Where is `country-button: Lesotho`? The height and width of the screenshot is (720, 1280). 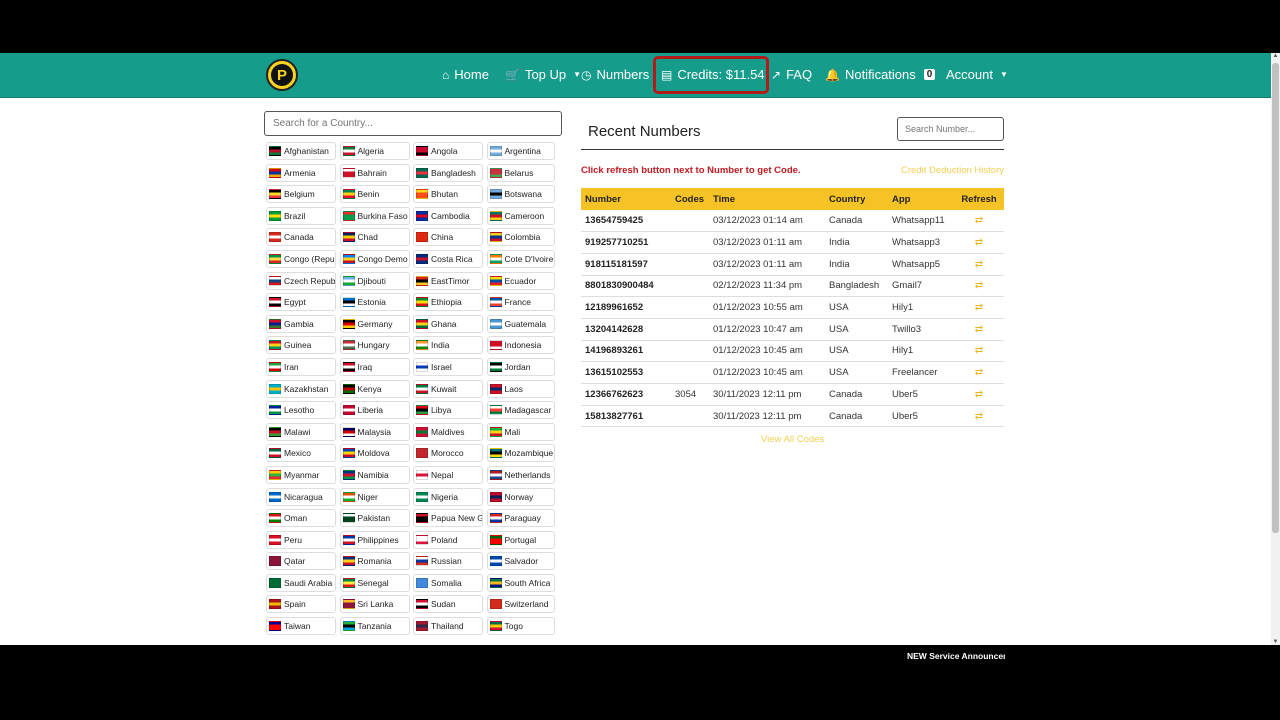
country-button: Lesotho is located at coordinates (301, 410).